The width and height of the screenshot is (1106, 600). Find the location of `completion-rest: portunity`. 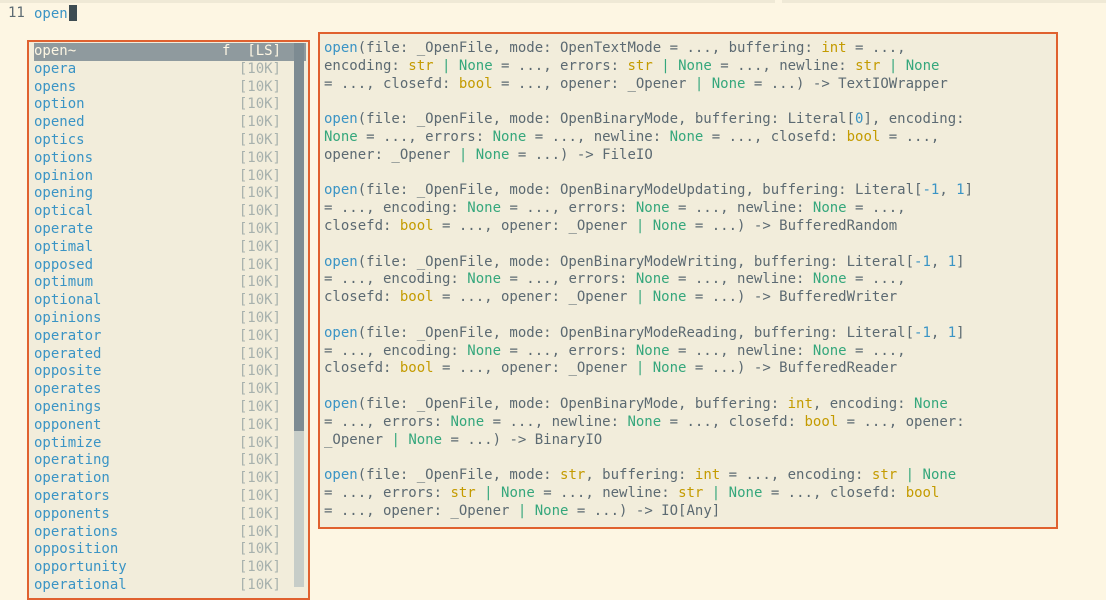

completion-rest: portunity is located at coordinates (88, 567).